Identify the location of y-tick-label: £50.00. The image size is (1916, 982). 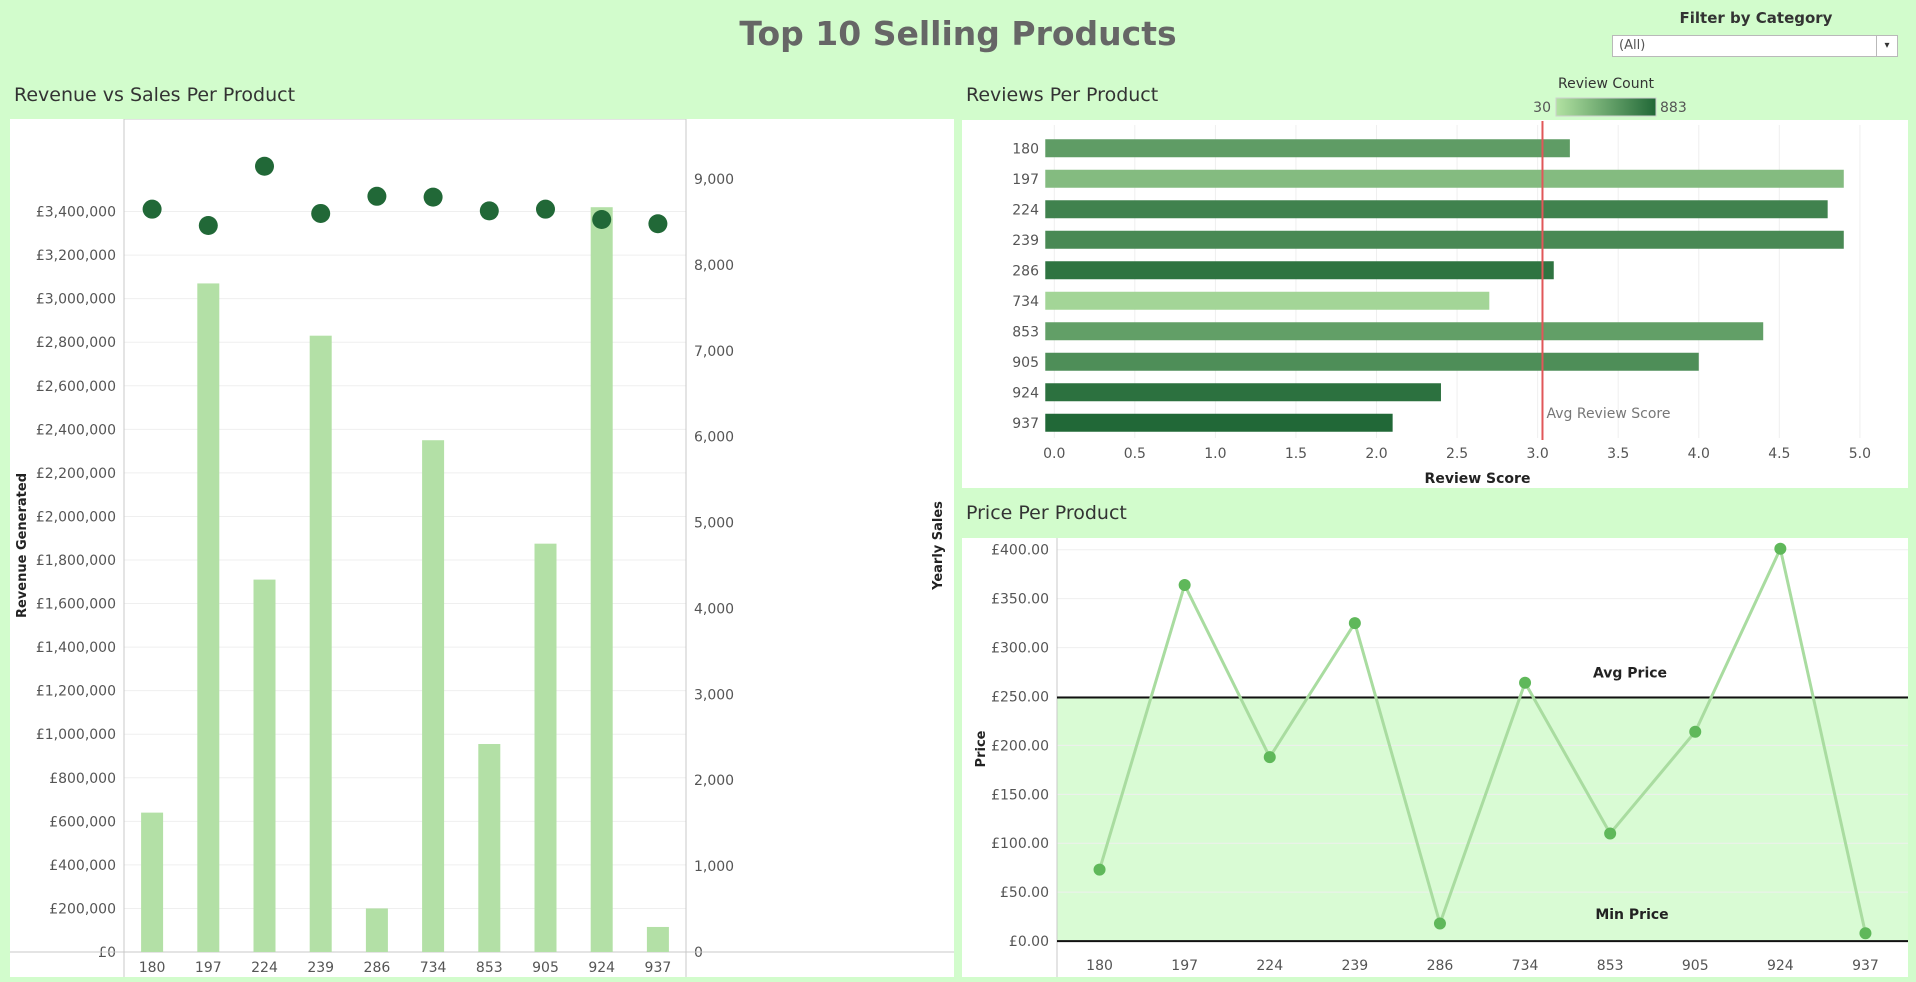
(1024, 893).